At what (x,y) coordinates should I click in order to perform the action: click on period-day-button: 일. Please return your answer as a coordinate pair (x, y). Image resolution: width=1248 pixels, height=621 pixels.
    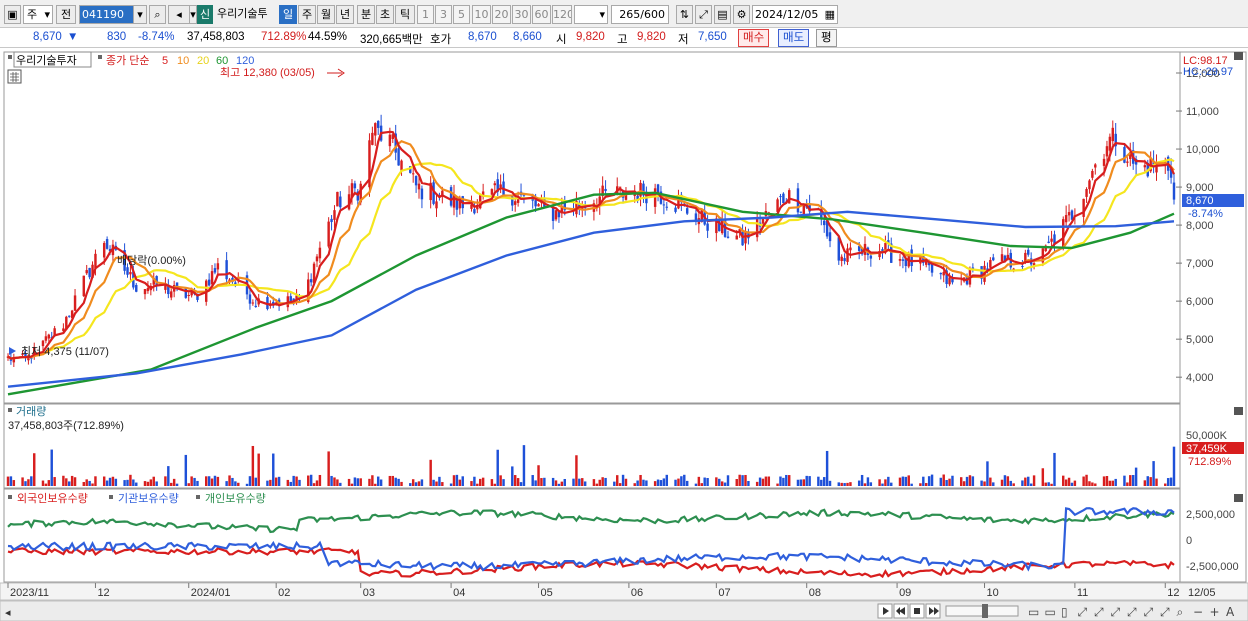
    Looking at the image, I should click on (288, 14).